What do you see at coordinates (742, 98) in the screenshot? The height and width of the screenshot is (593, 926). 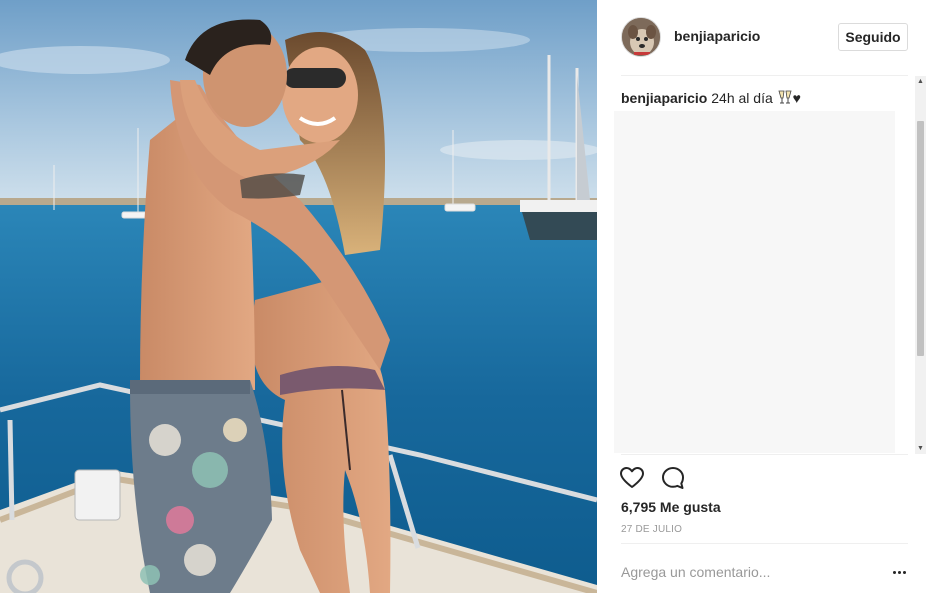 I see `caption-text: 24h al día` at bounding box center [742, 98].